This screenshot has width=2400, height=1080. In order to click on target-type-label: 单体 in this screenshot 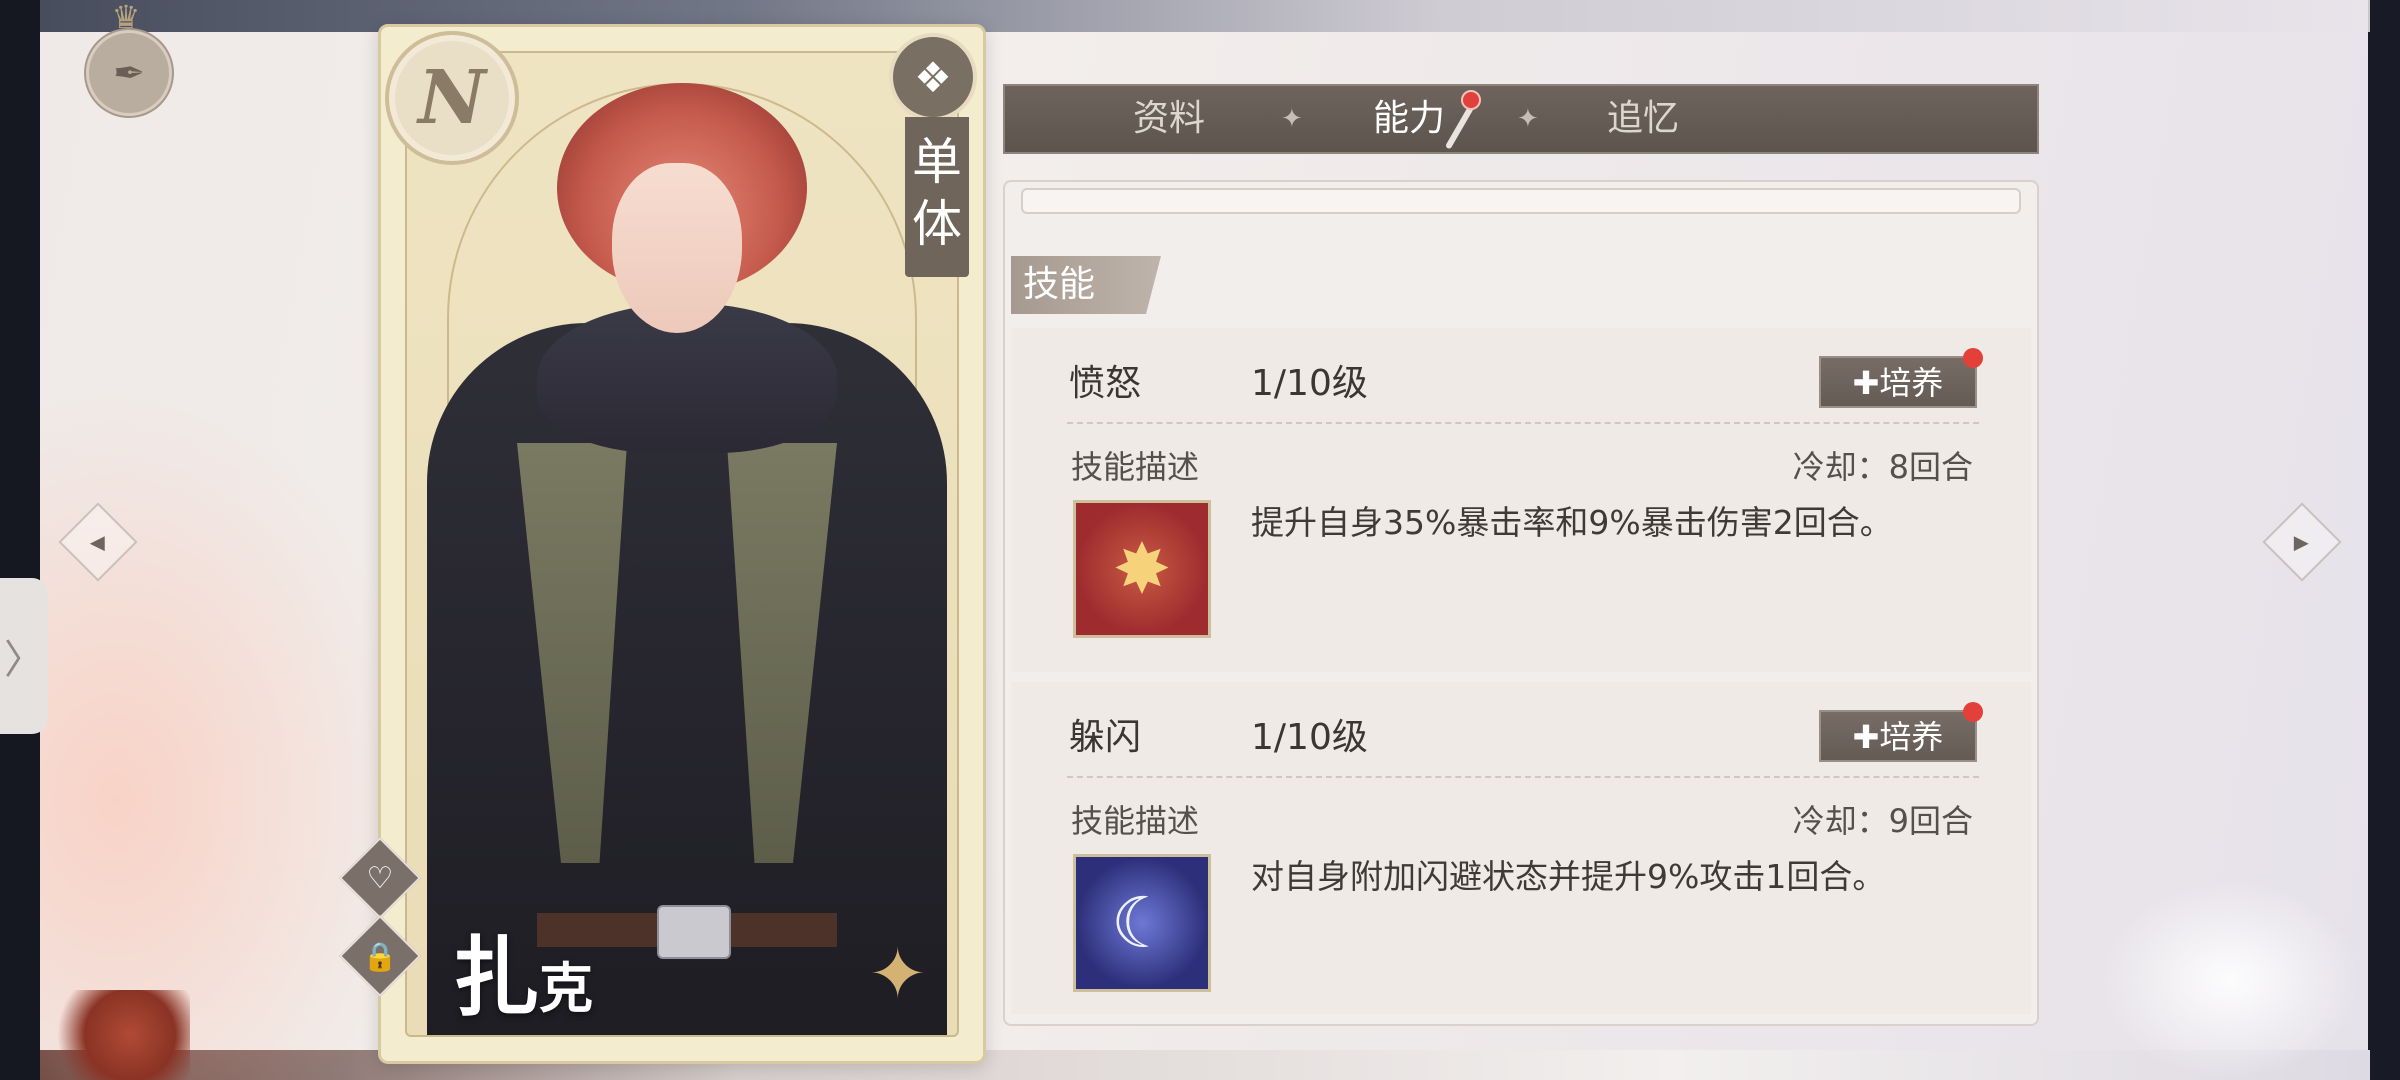, I will do `click(937, 197)`.